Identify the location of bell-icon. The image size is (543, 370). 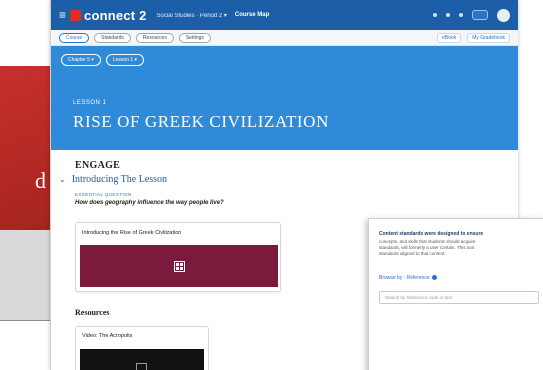
(461, 15).